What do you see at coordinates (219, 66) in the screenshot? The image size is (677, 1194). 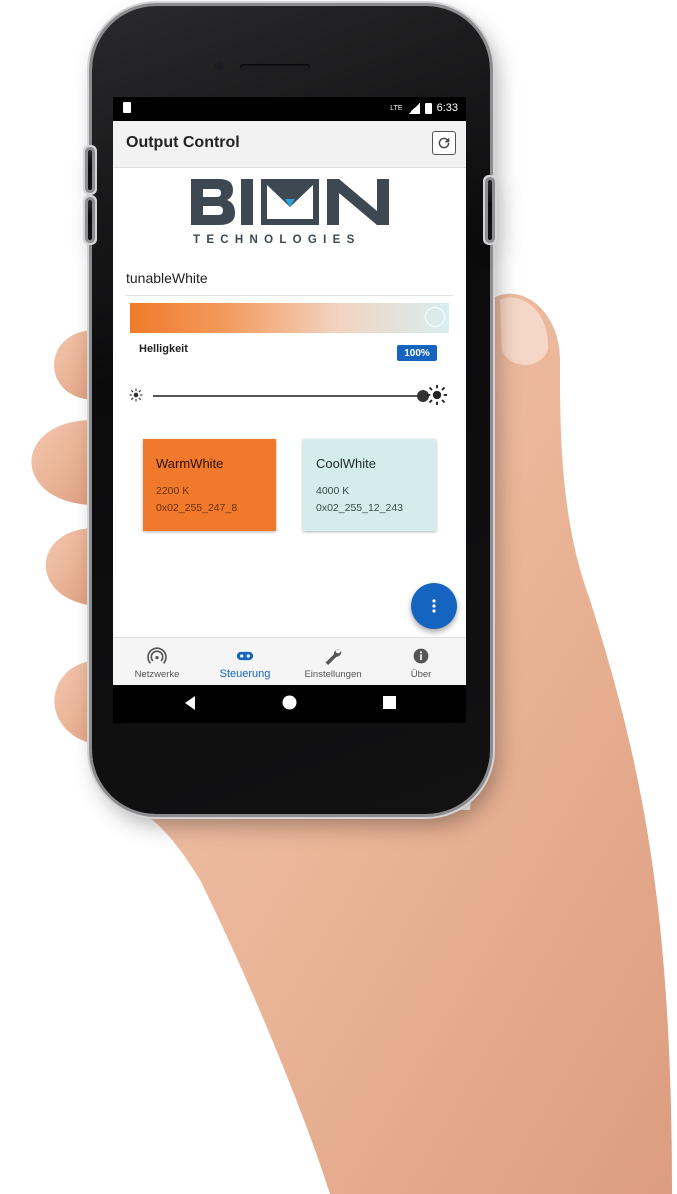 I see `front-camera` at bounding box center [219, 66].